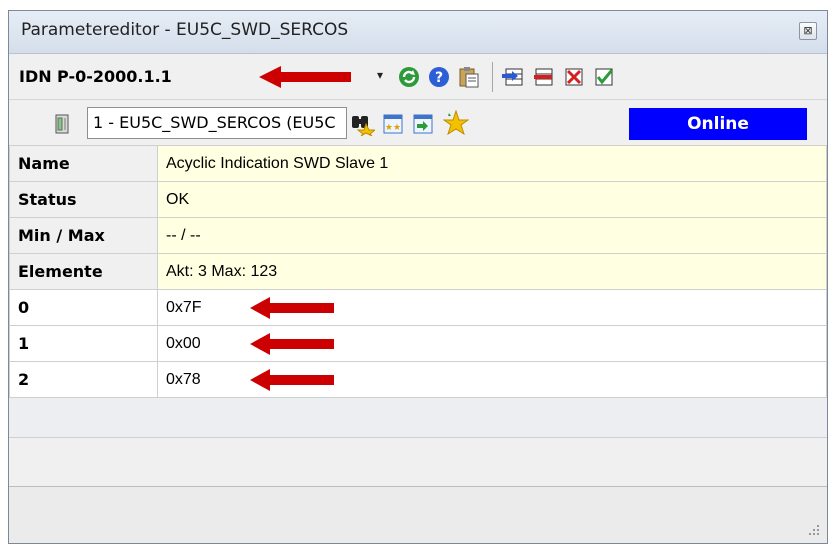  Describe the element at coordinates (492, 77) in the screenshot. I see `toolbar-separator` at that location.